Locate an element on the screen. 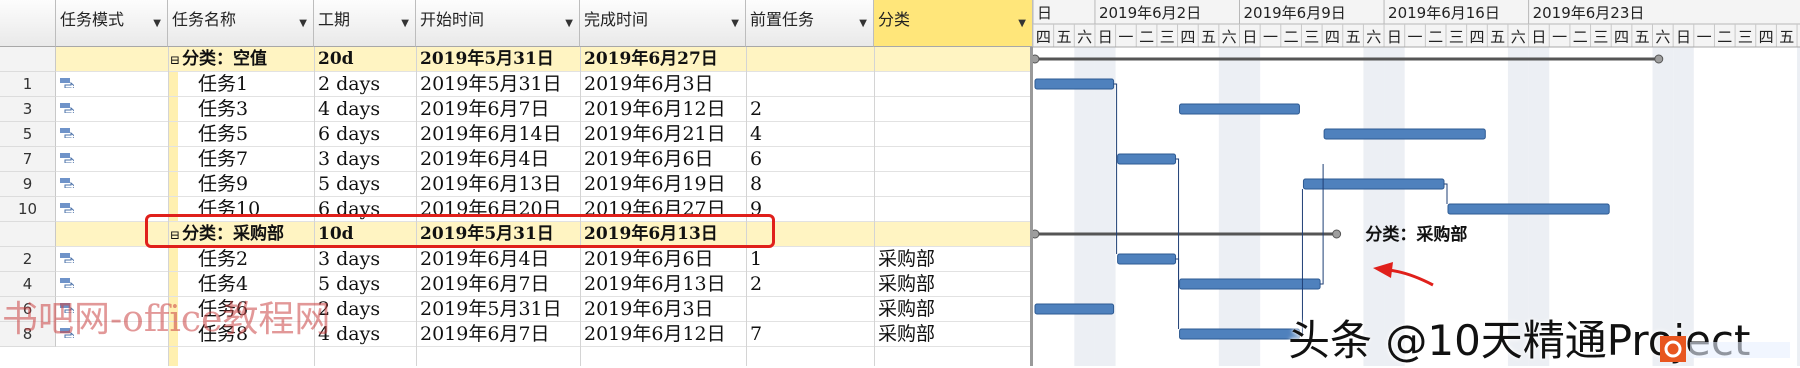 Image resolution: width=1800 pixels, height=368 pixels. col-header-finish: 完成时间▼ is located at coordinates (663, 23).